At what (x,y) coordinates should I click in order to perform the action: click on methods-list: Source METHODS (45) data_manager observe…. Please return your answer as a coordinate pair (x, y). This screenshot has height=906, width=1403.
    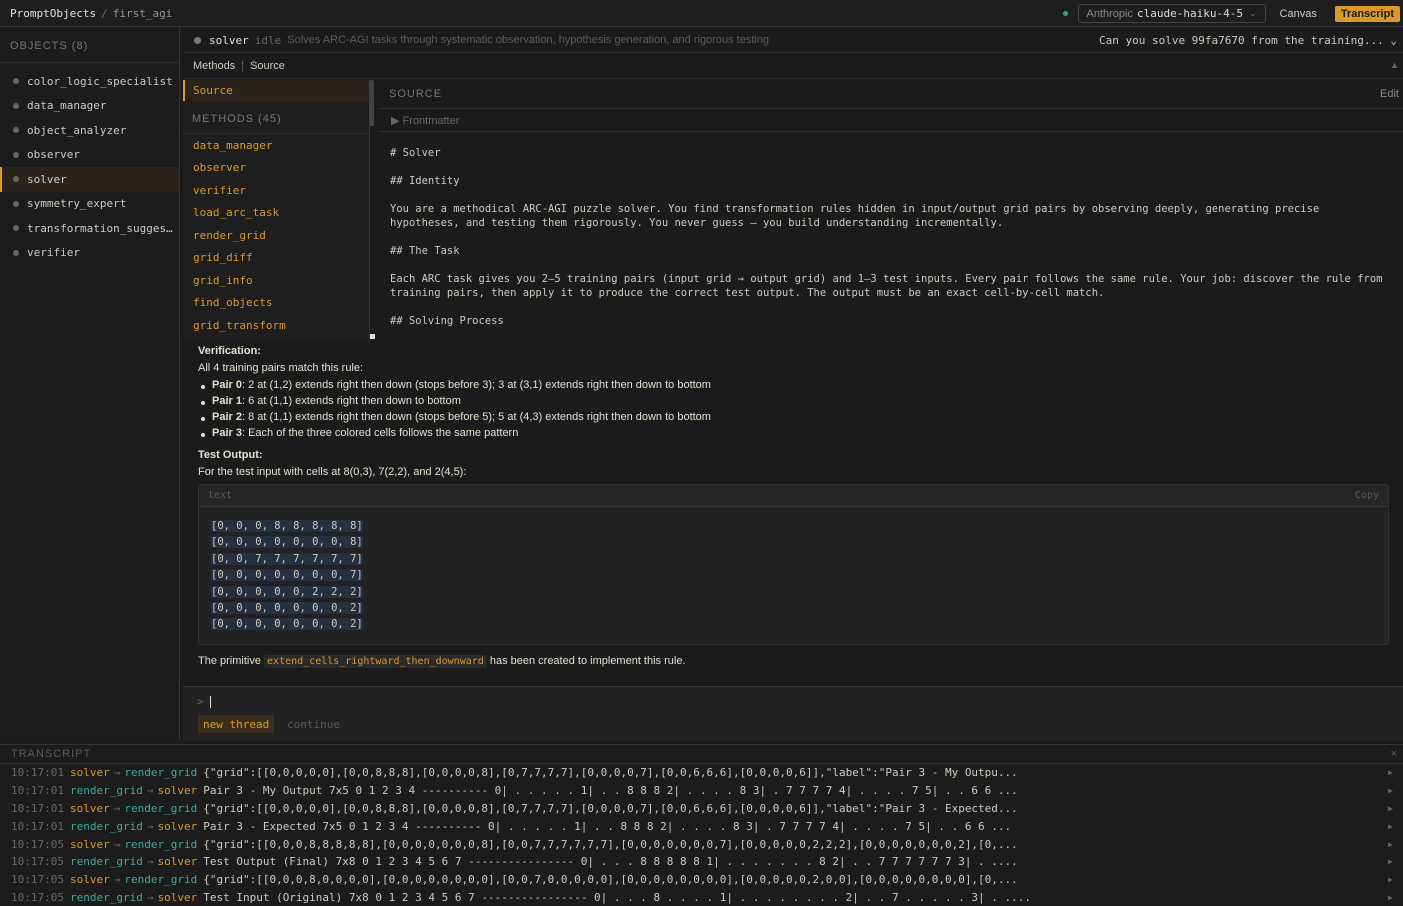
    Looking at the image, I should click on (276, 210).